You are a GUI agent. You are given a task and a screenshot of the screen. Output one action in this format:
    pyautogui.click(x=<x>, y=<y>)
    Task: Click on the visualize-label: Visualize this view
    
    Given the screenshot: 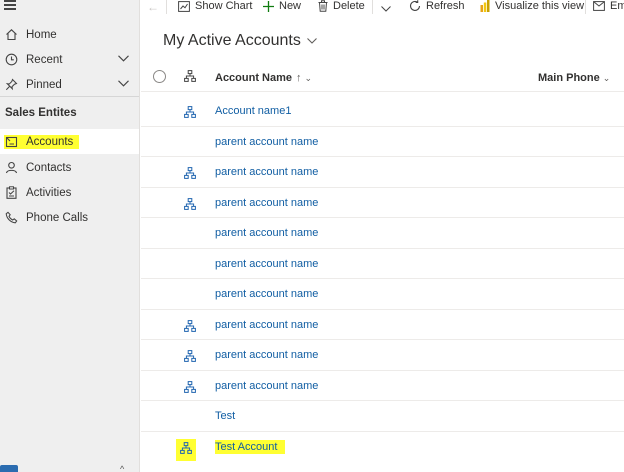 What is the action you would take?
    pyautogui.click(x=540, y=6)
    